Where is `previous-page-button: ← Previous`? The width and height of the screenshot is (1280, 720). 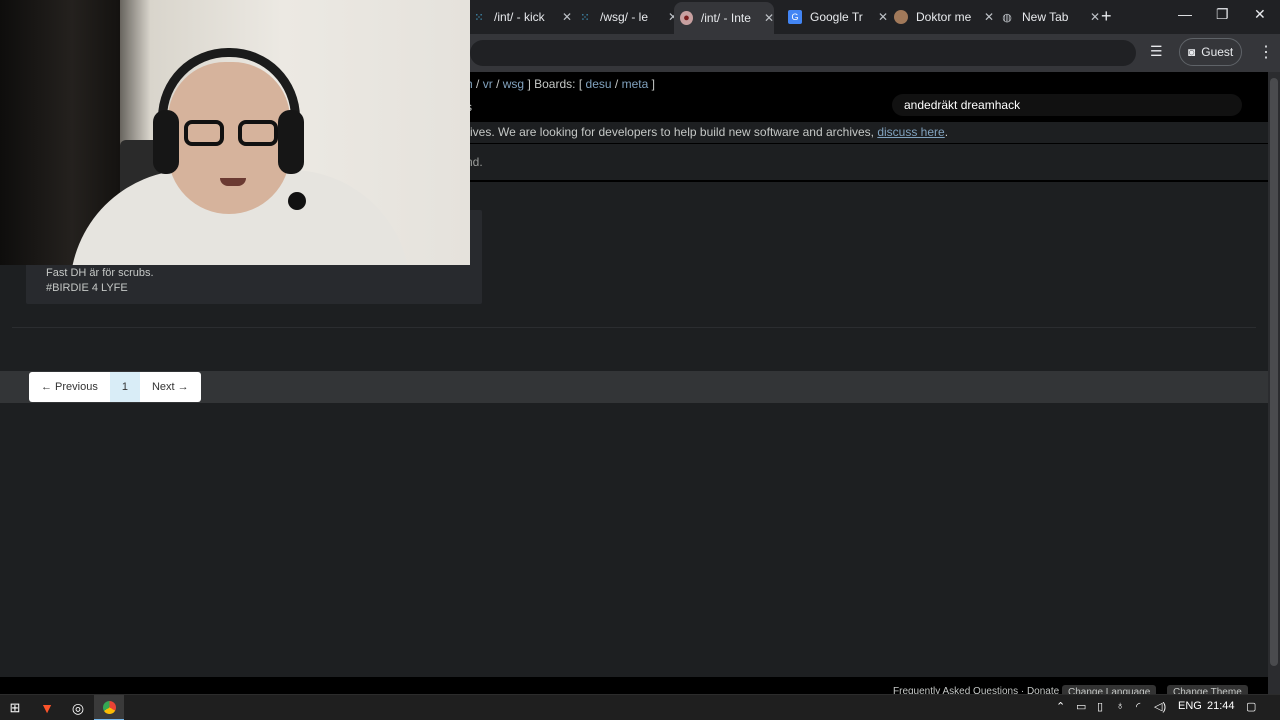
previous-page-button: ← Previous is located at coordinates (69, 387).